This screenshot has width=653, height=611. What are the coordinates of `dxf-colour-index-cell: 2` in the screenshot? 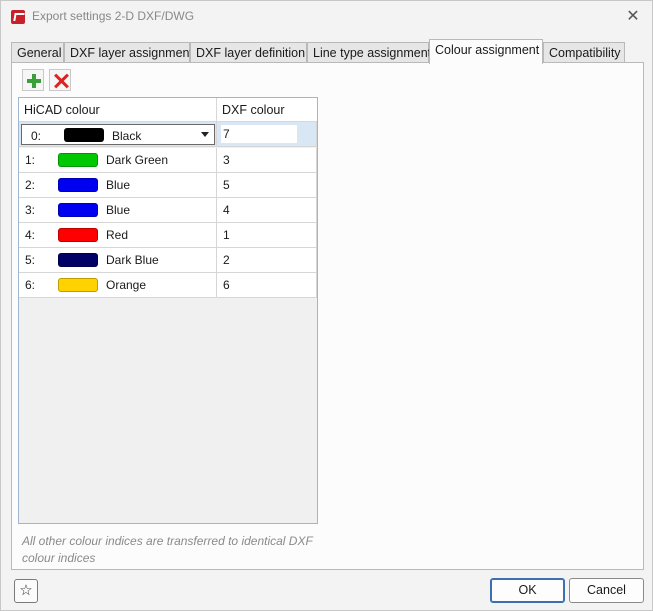 It's located at (267, 260).